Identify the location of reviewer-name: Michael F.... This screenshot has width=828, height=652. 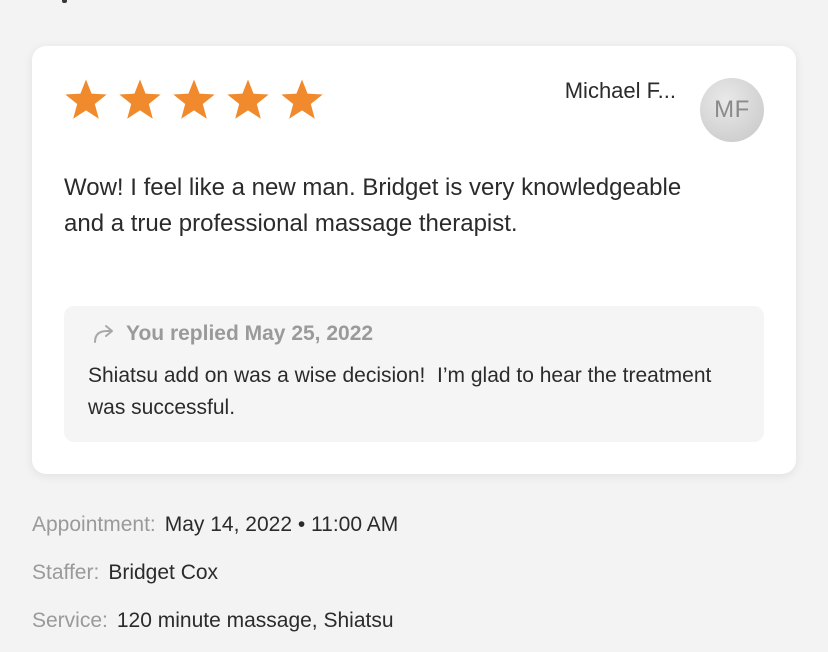
(620, 90).